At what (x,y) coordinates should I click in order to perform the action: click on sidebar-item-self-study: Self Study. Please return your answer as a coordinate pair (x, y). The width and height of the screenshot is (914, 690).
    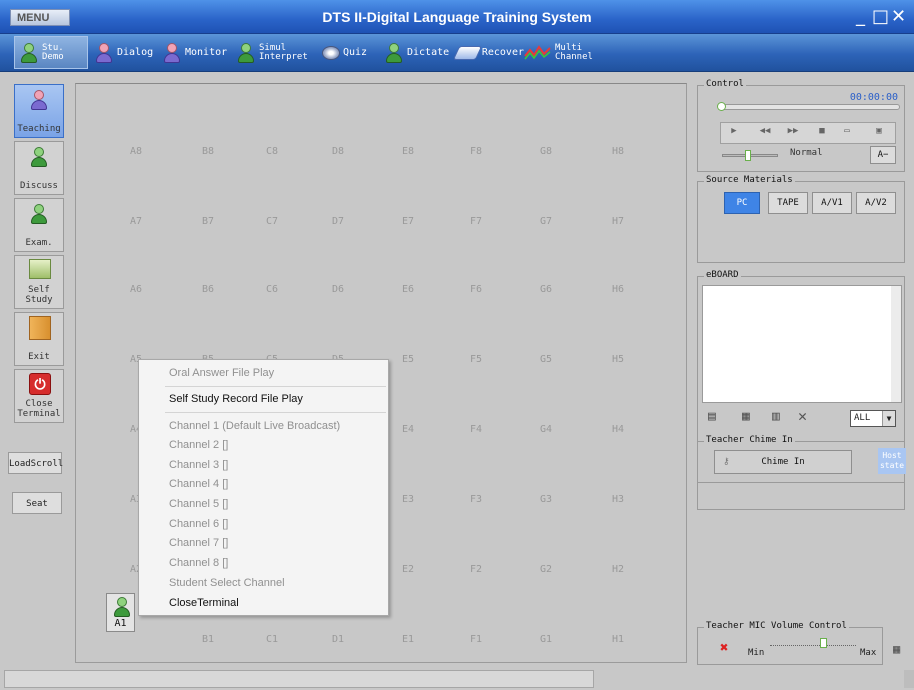
    Looking at the image, I should click on (39, 282).